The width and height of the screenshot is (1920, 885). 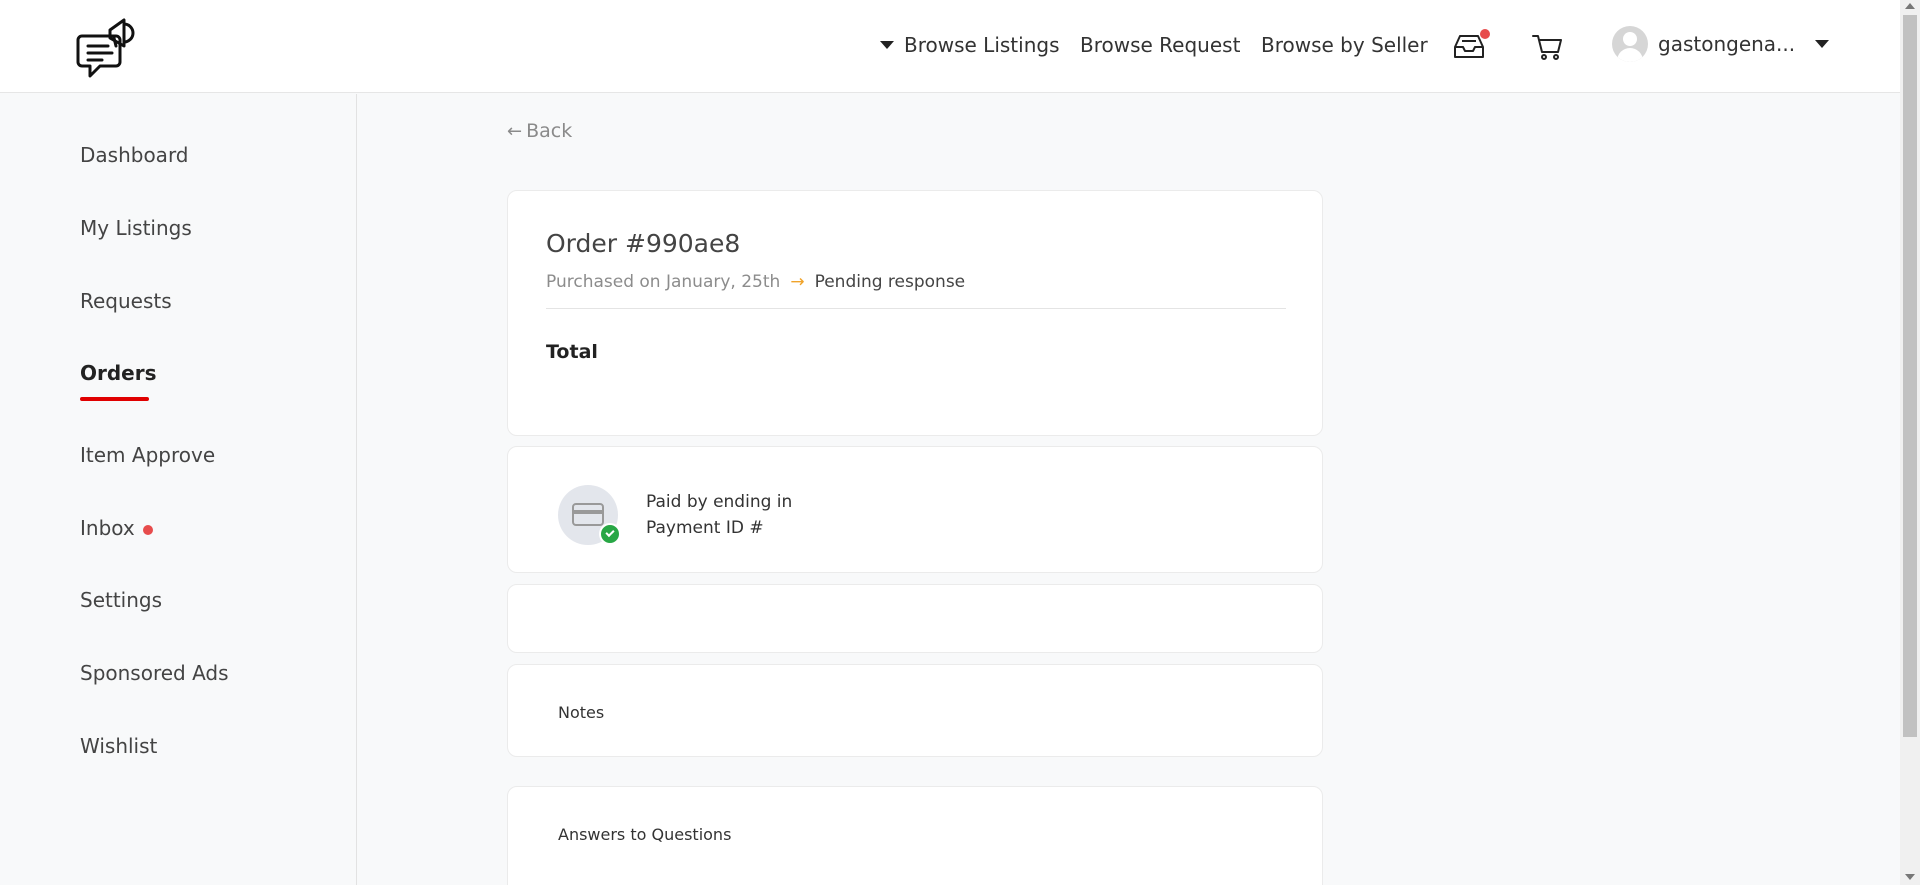 I want to click on browse-request-label: Browse Request, so click(x=1160, y=45).